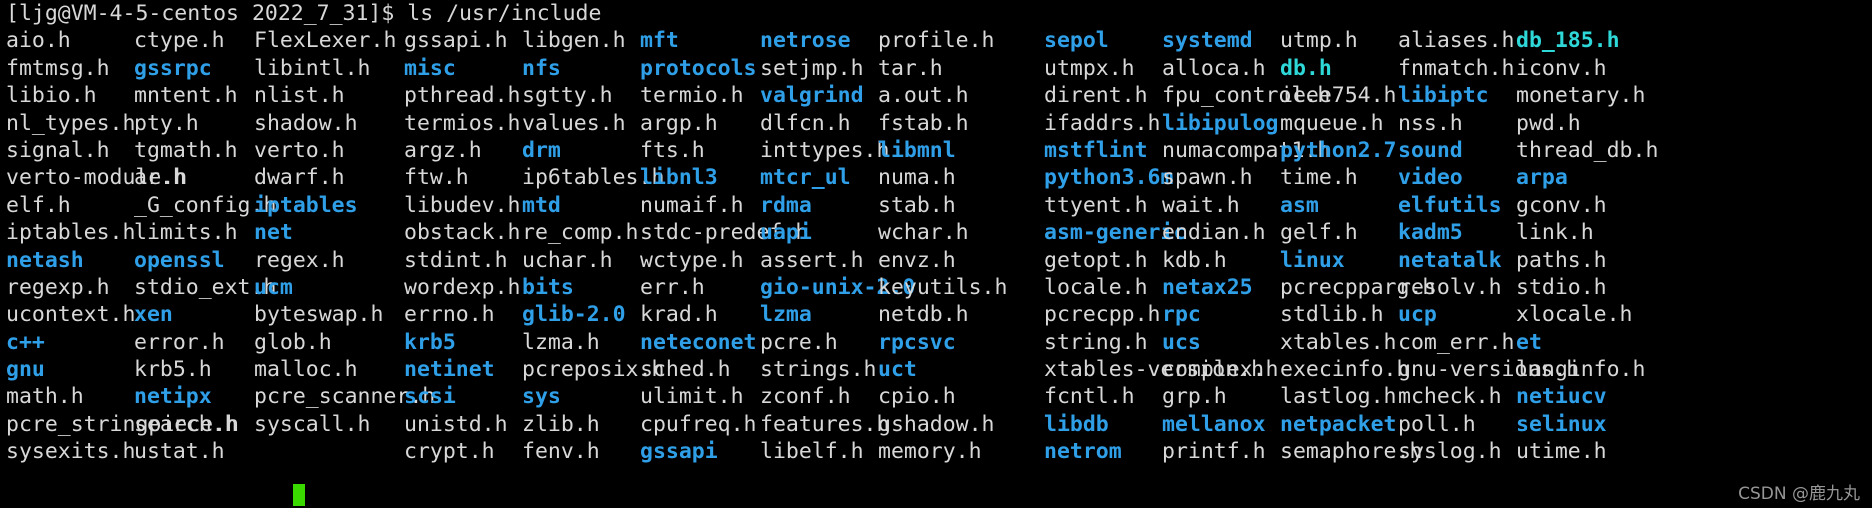  Describe the element at coordinates (25, 342) in the screenshot. I see `listing-entry: c++` at that location.